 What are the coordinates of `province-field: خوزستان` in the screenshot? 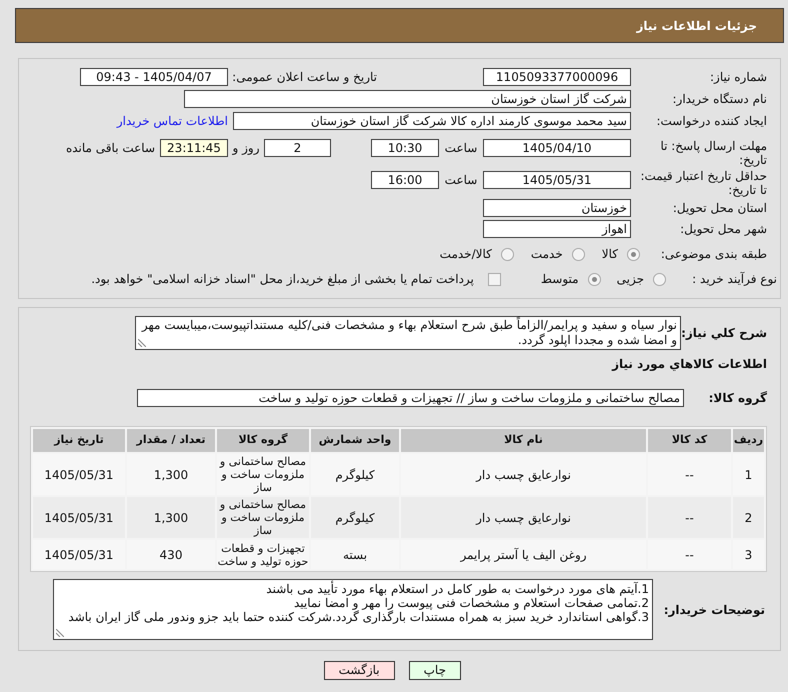 It's located at (557, 208).